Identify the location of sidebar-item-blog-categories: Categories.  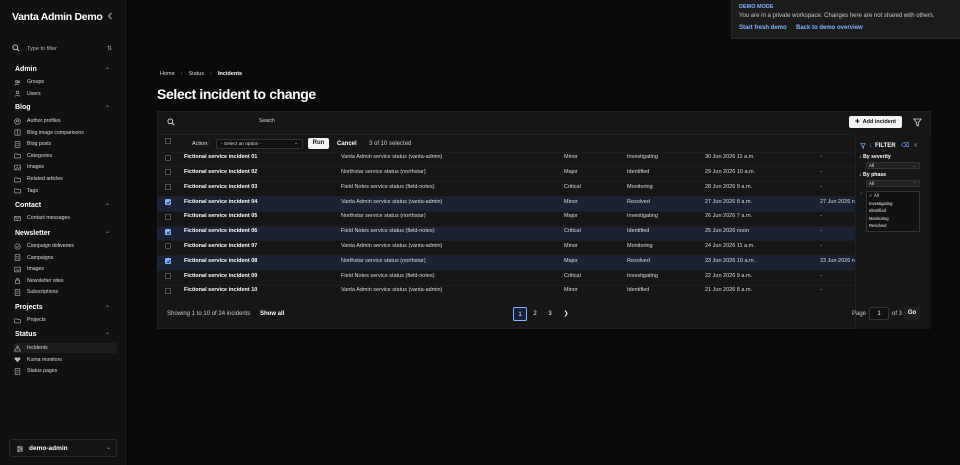
(65, 156).